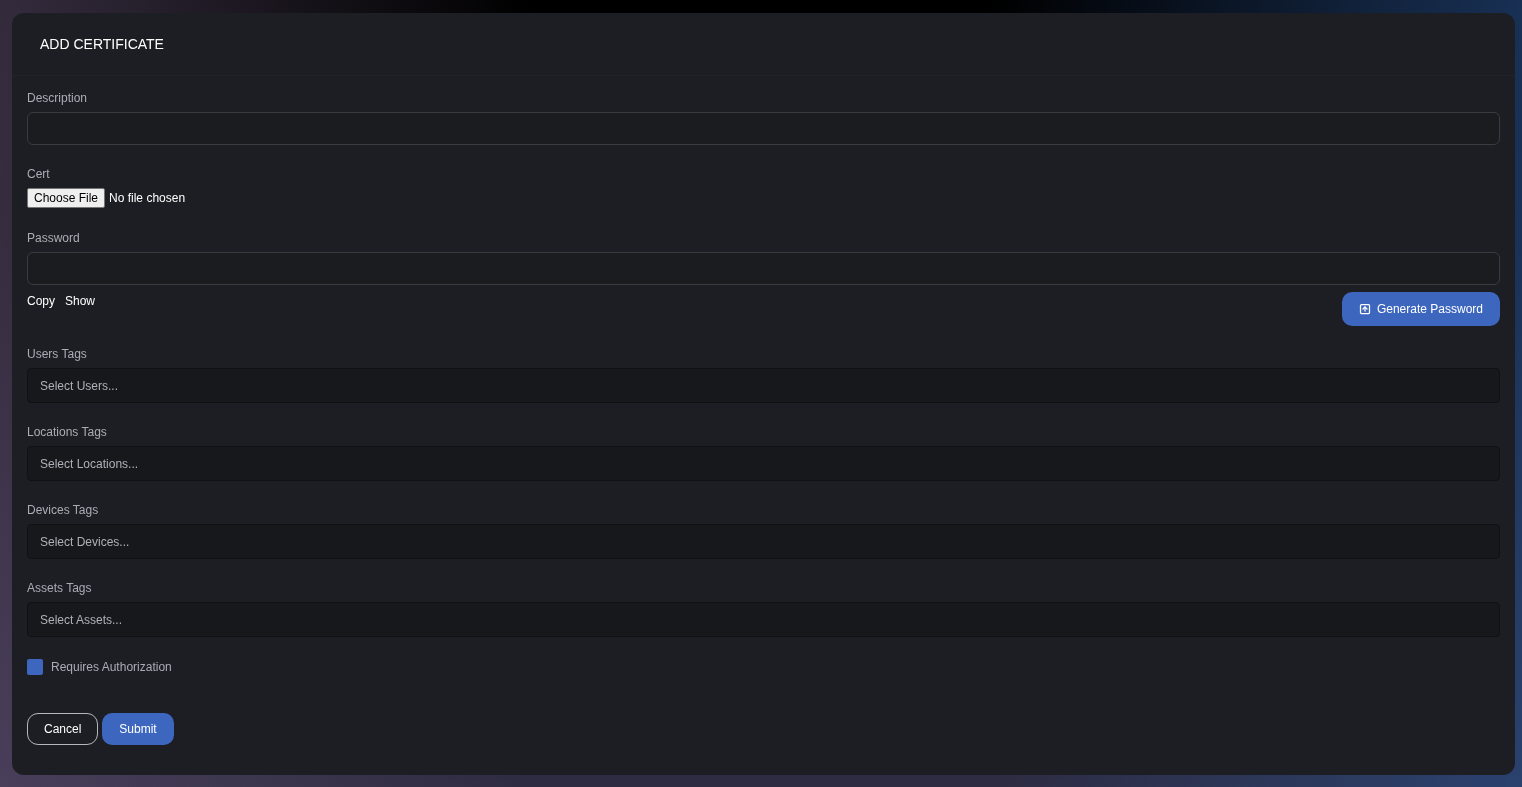 The height and width of the screenshot is (787, 1522). Describe the element at coordinates (763, 268) in the screenshot. I see `password-input` at that location.